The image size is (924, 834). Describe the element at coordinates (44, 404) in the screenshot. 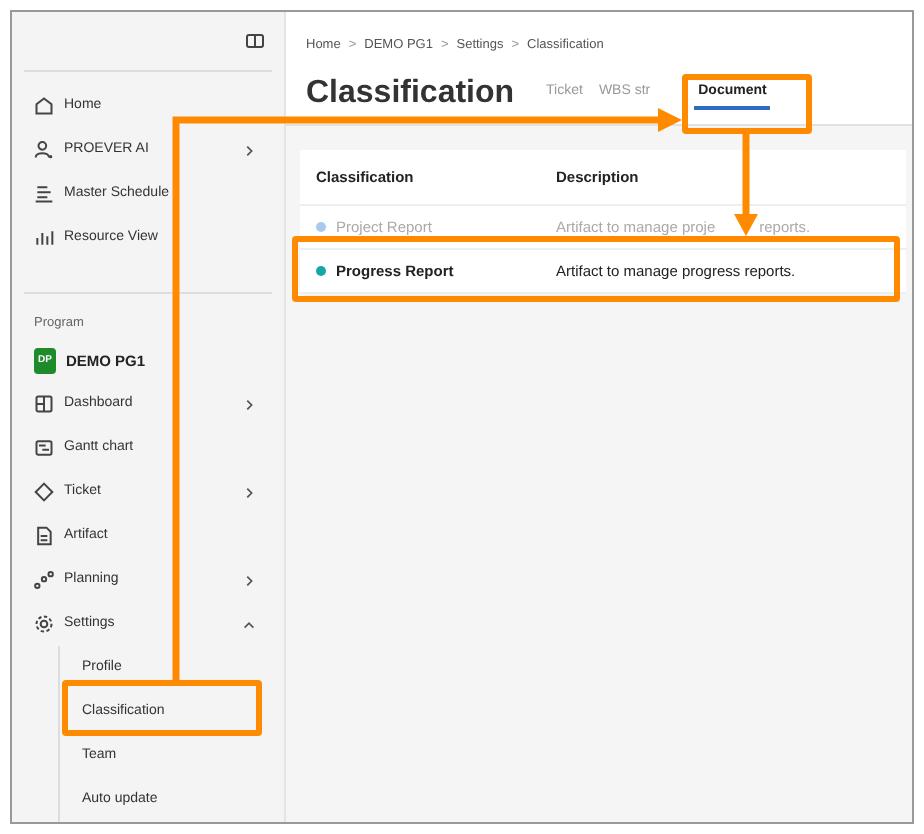

I see `dashboard-icon` at that location.